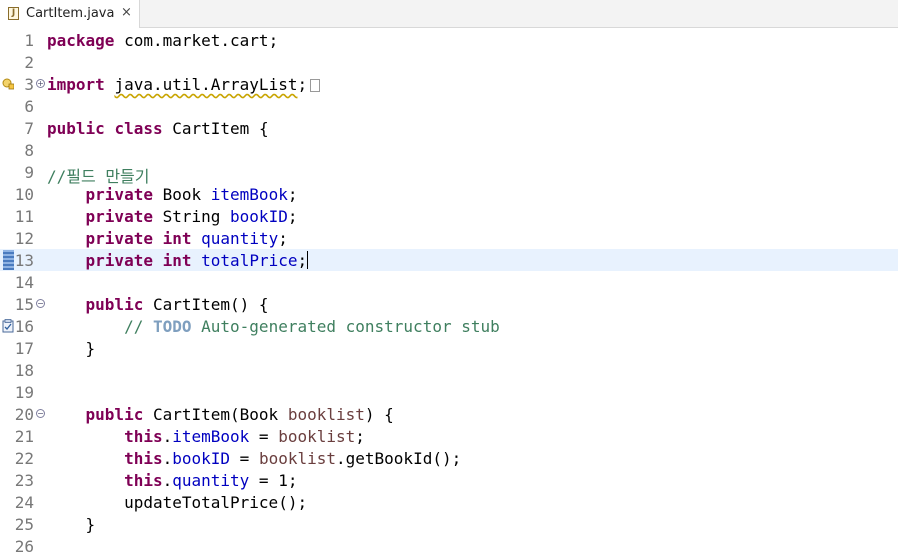  Describe the element at coordinates (449, 40) in the screenshot. I see `code-line: 1 package com.market.cart;` at that location.